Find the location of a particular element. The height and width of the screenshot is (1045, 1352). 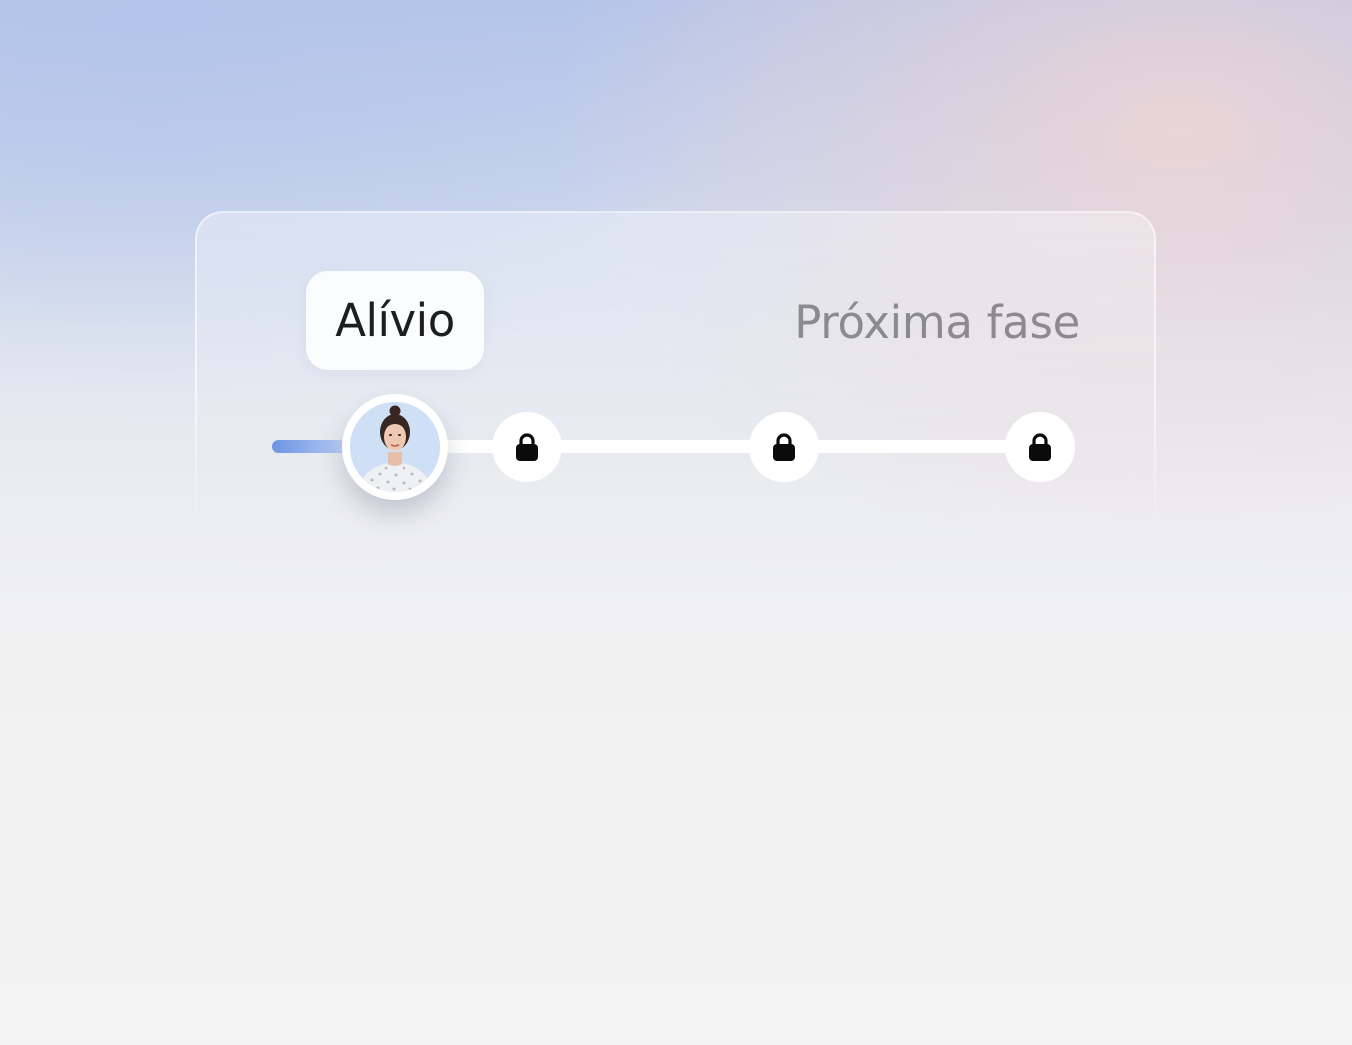

avatar is located at coordinates (395, 447).